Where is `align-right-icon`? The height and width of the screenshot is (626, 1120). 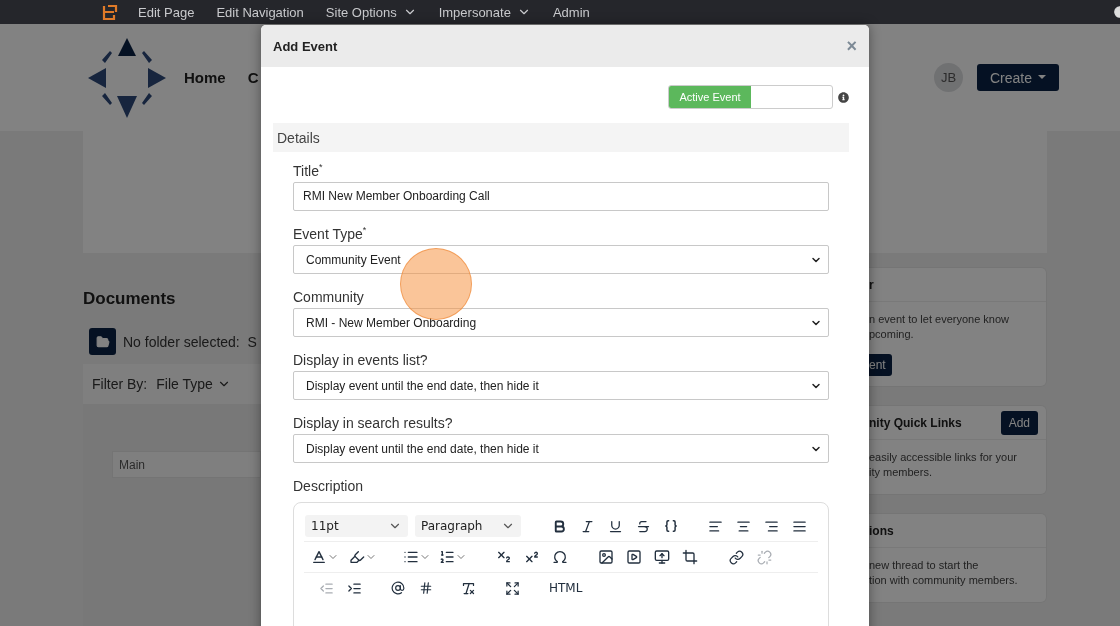
align-right-icon is located at coordinates (771, 526).